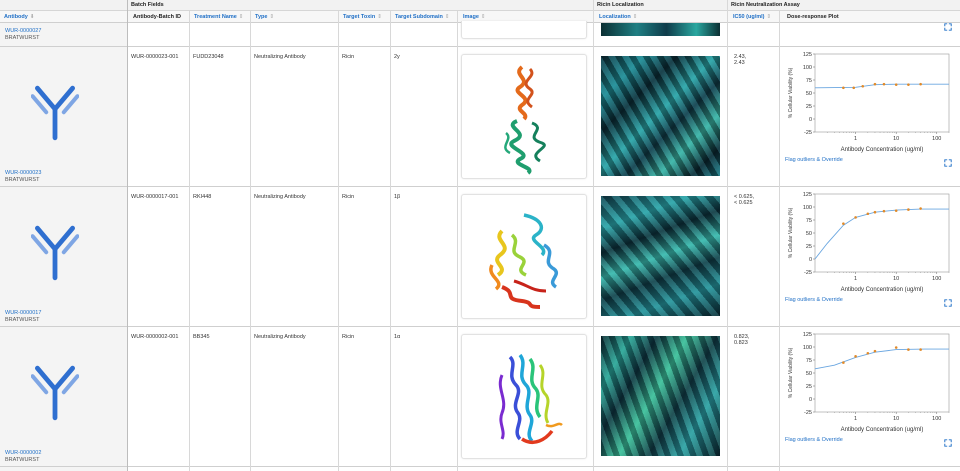 The image size is (960, 471). I want to click on col-header-localization: Localization ⇕, so click(616, 17).